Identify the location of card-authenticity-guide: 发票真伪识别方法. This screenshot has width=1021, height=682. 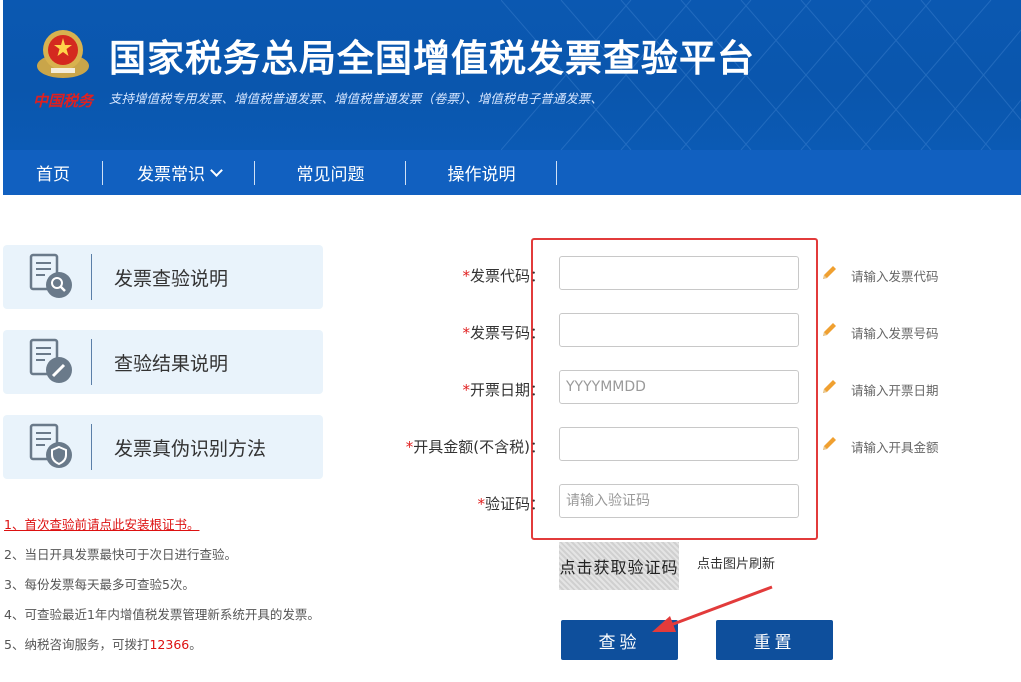
(163, 447).